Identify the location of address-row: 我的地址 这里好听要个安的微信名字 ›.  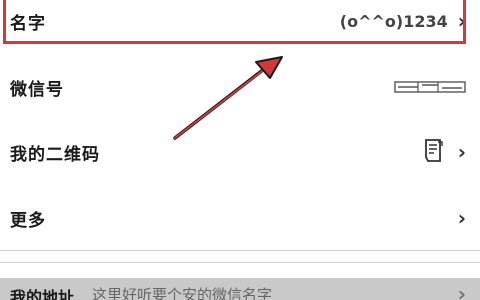
(240, 289).